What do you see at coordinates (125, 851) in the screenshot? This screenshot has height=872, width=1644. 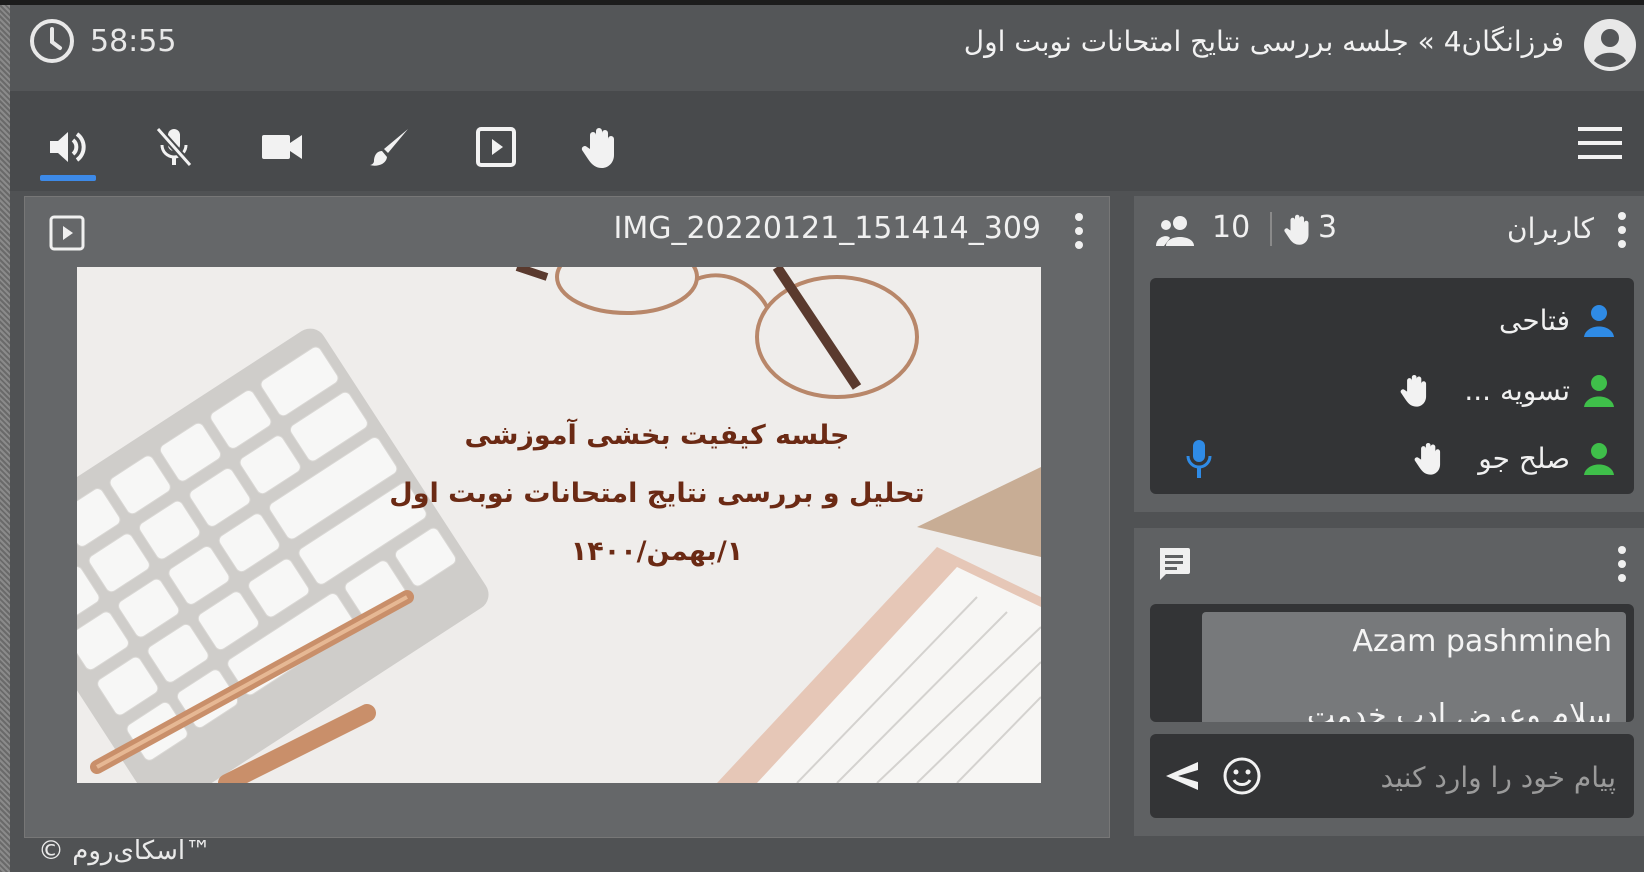 I see `brand-footer: ™اسکای‌روم ©` at bounding box center [125, 851].